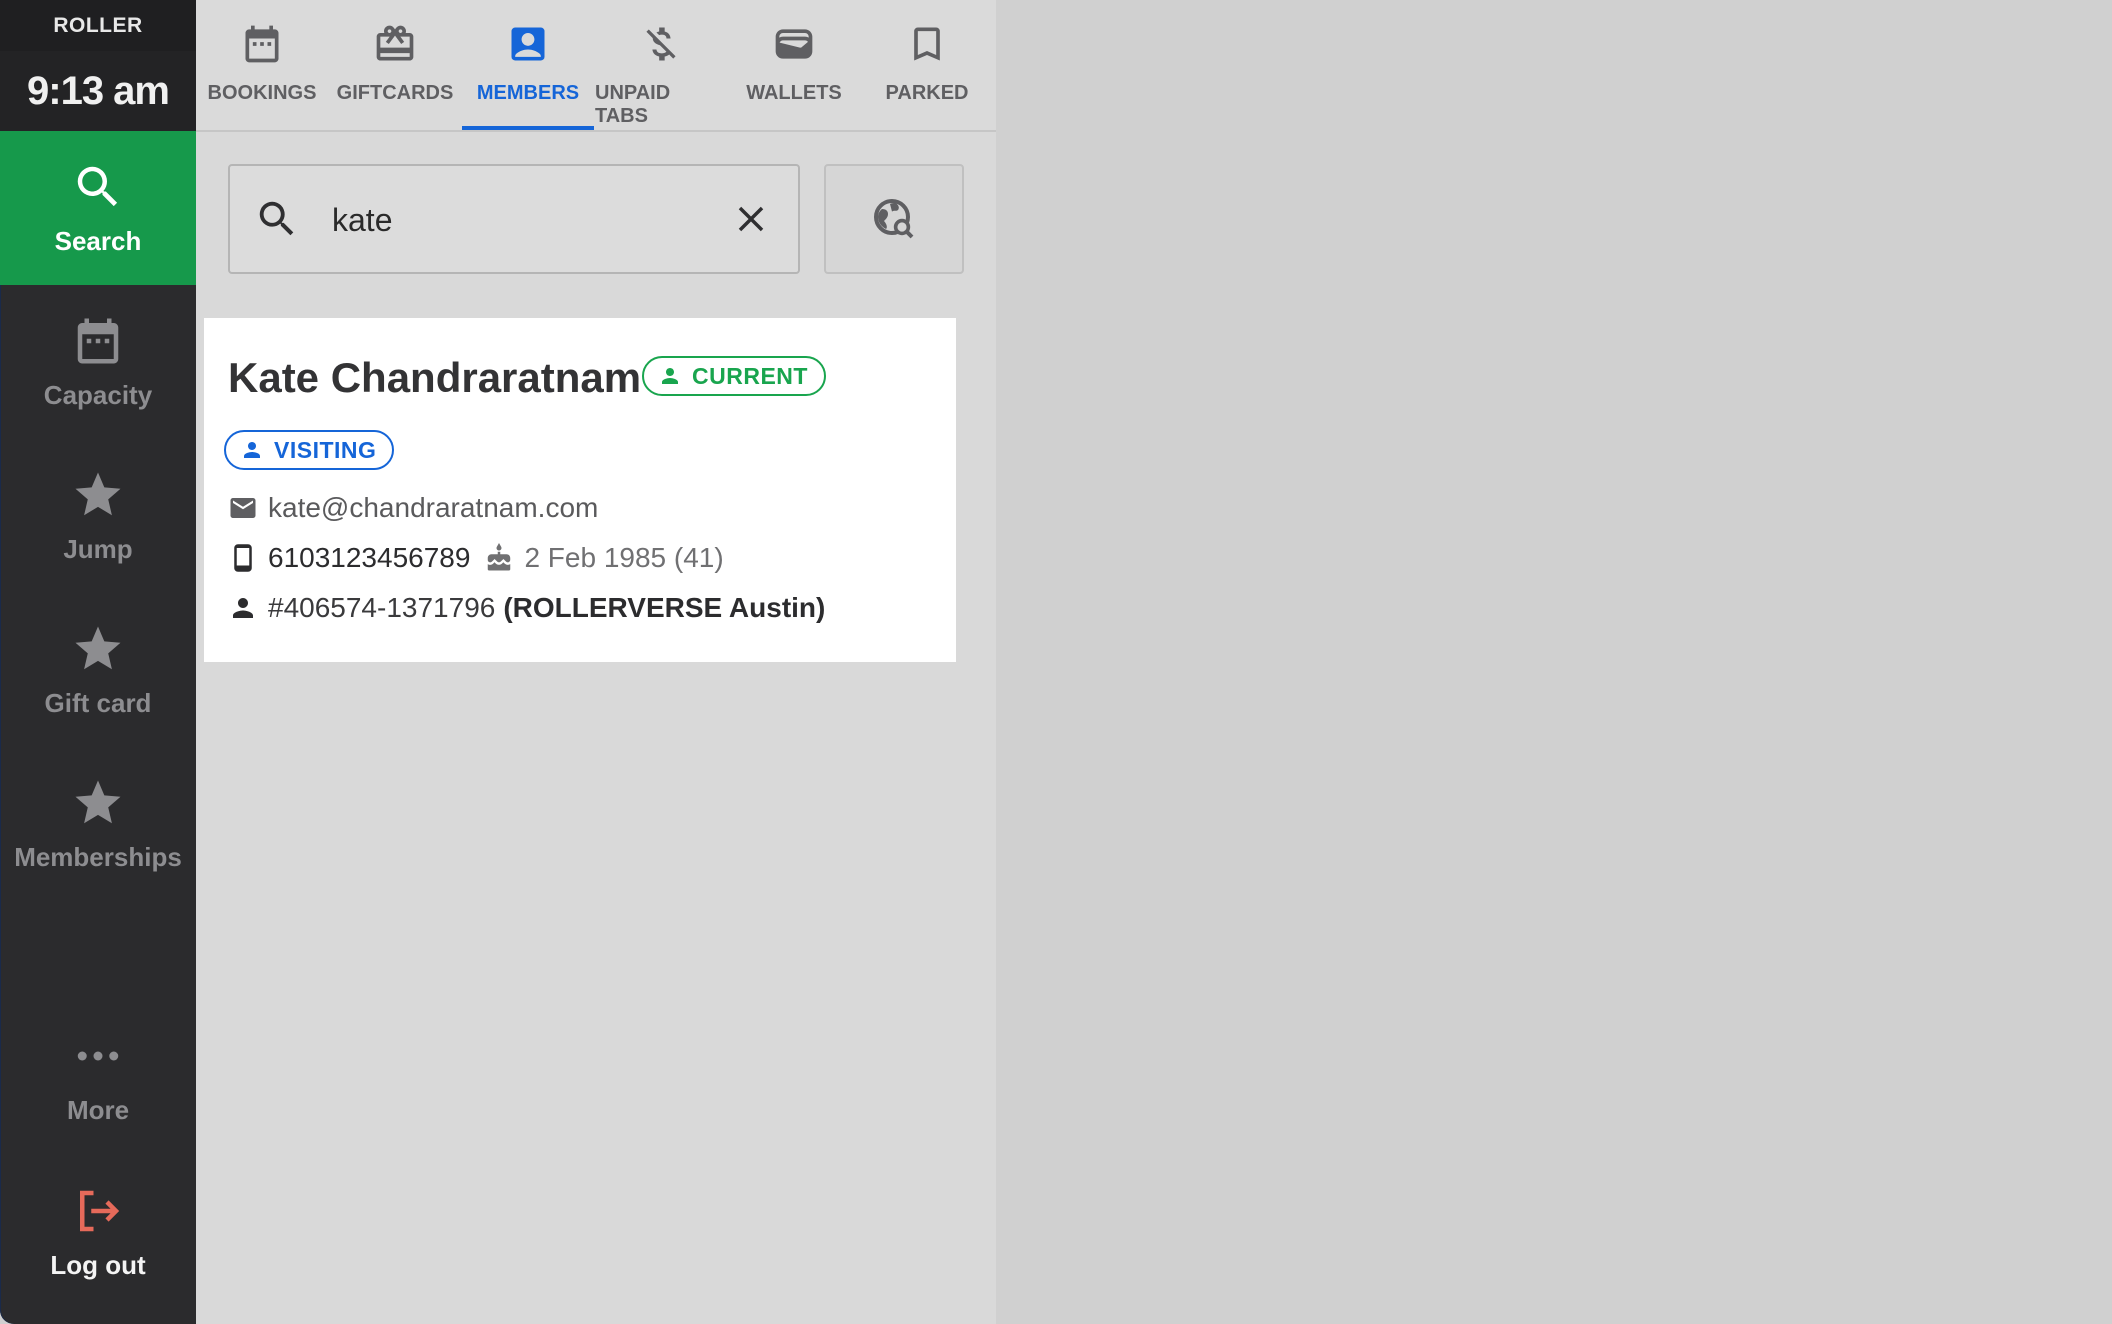 This screenshot has width=2112, height=1324. Describe the element at coordinates (98, 670) in the screenshot. I see `sidebar-item-gift-card: Gift card` at that location.